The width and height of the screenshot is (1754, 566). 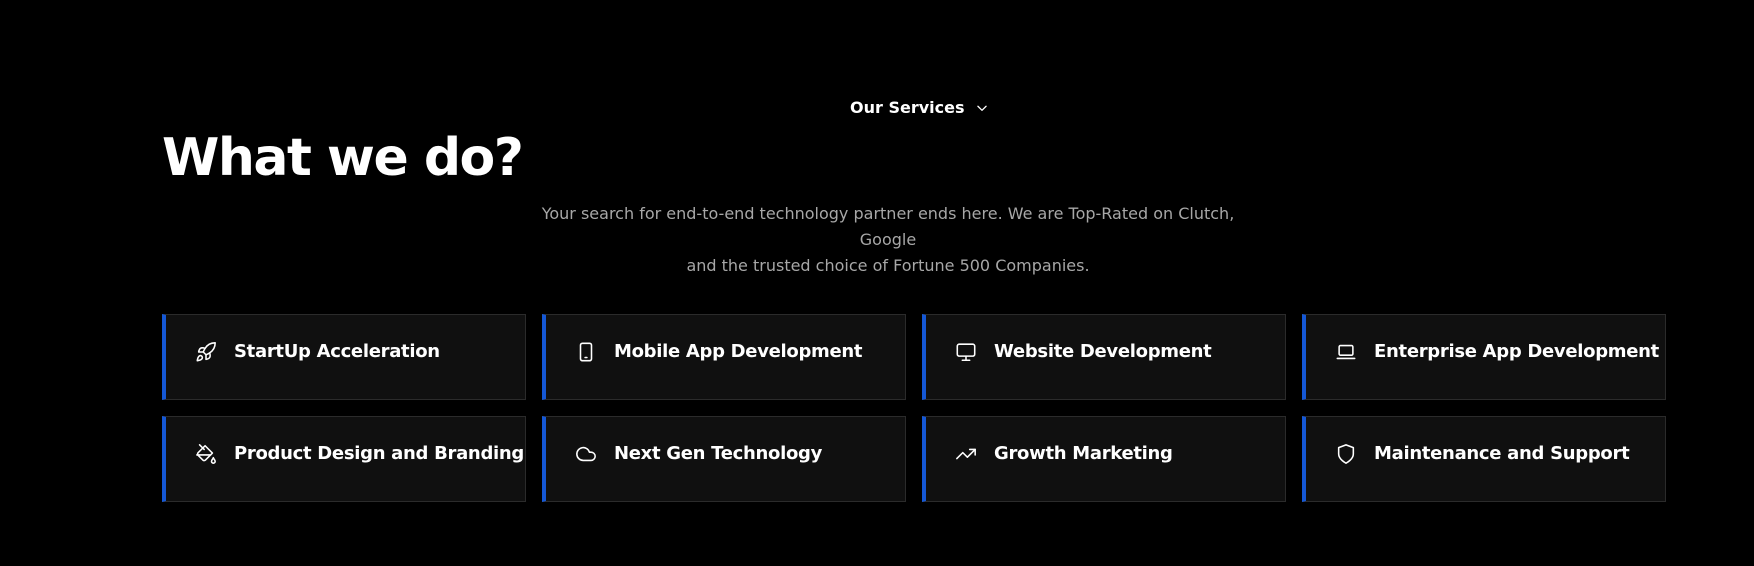 What do you see at coordinates (586, 454) in the screenshot?
I see `cloud-icon` at bounding box center [586, 454].